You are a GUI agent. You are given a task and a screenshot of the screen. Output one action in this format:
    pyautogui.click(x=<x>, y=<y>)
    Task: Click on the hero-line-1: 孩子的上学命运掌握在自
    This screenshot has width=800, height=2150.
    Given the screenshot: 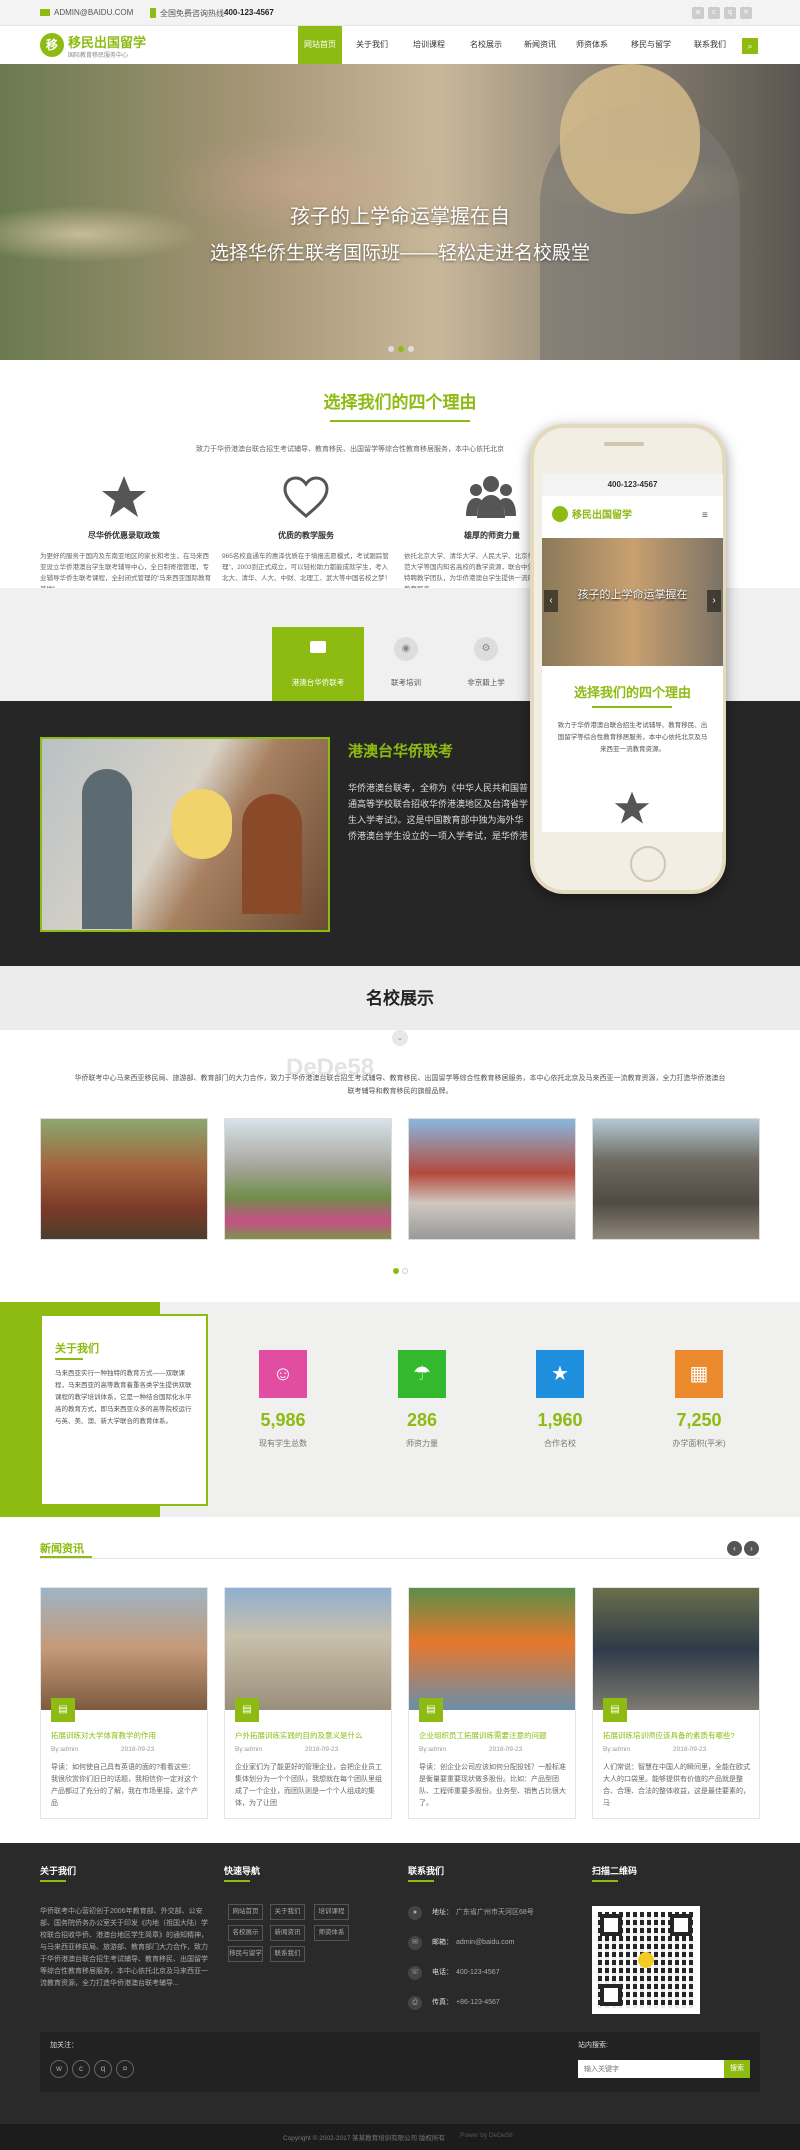 What is the action you would take?
    pyautogui.click(x=400, y=217)
    